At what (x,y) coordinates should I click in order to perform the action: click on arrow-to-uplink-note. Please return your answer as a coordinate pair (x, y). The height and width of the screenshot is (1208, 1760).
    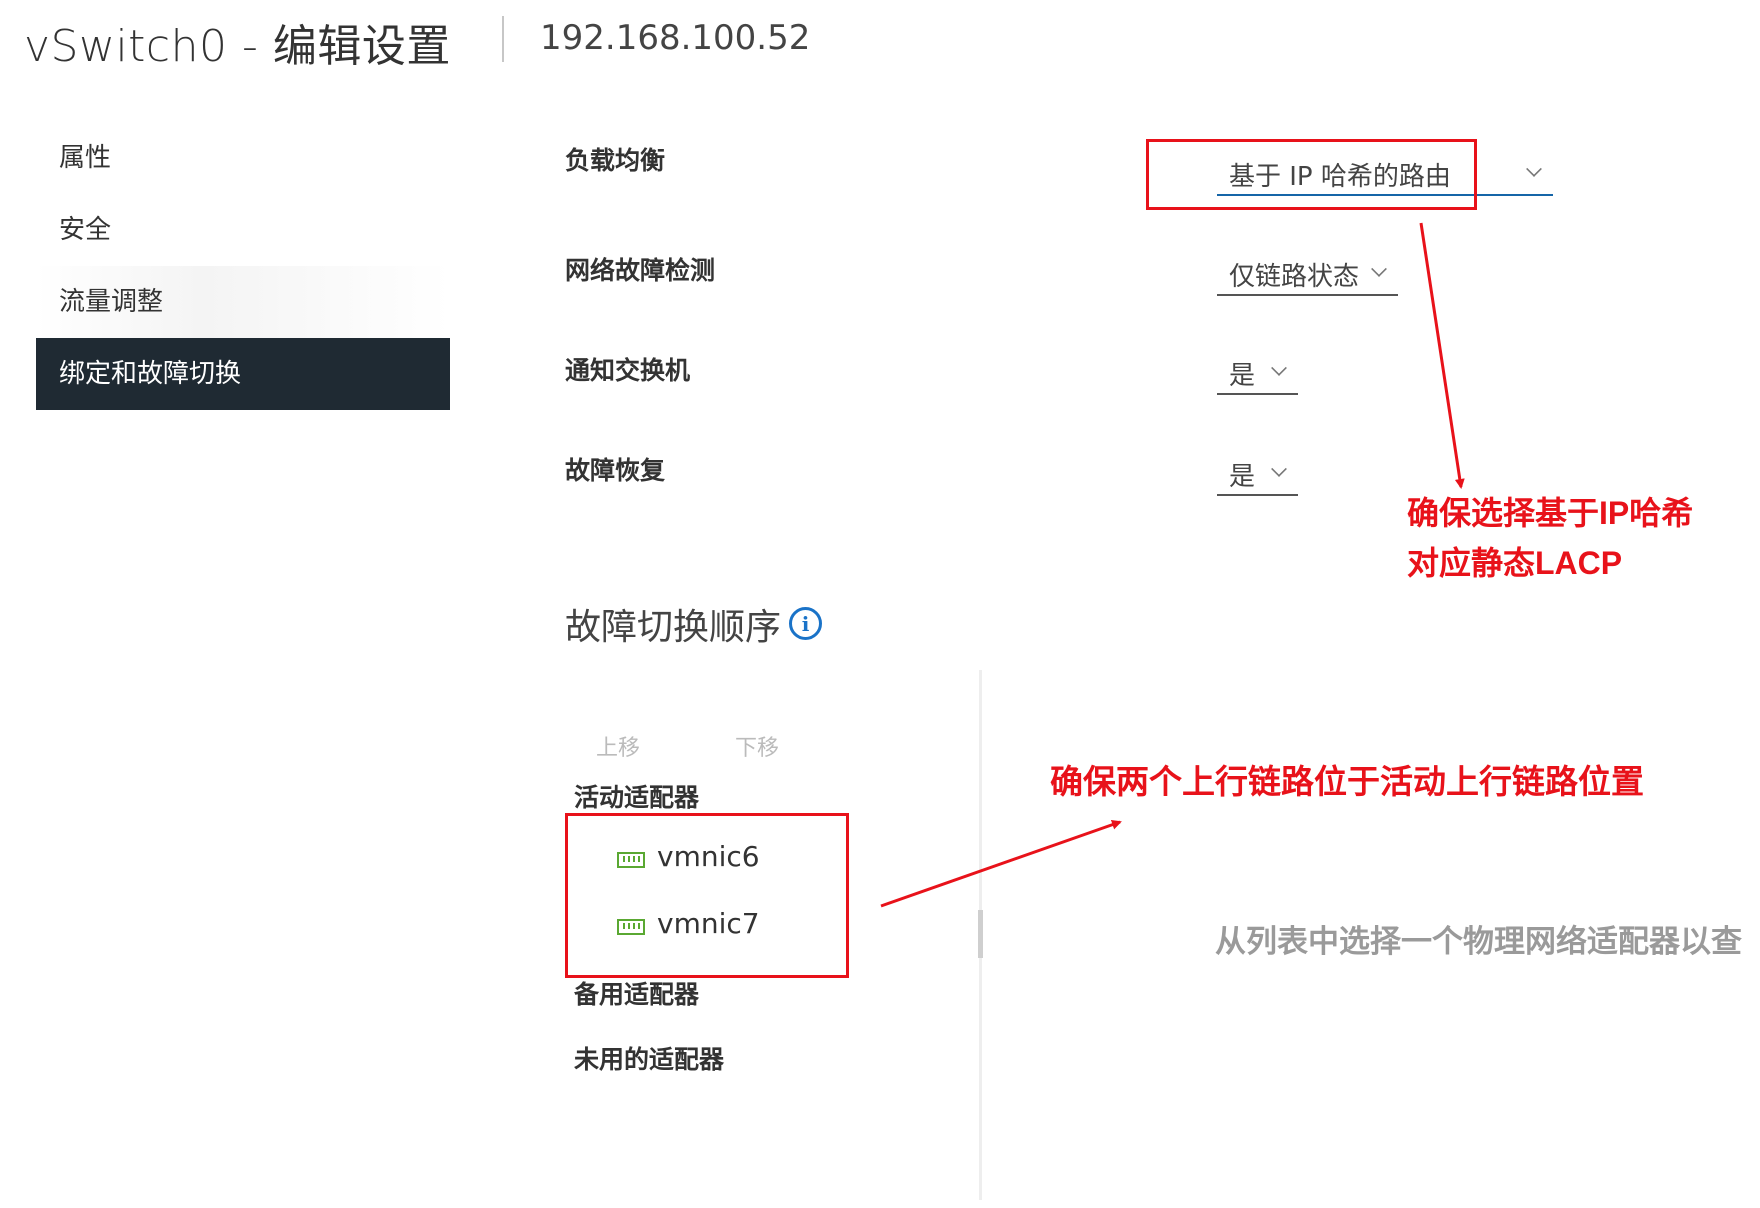
    Looking at the image, I should click on (1001, 863).